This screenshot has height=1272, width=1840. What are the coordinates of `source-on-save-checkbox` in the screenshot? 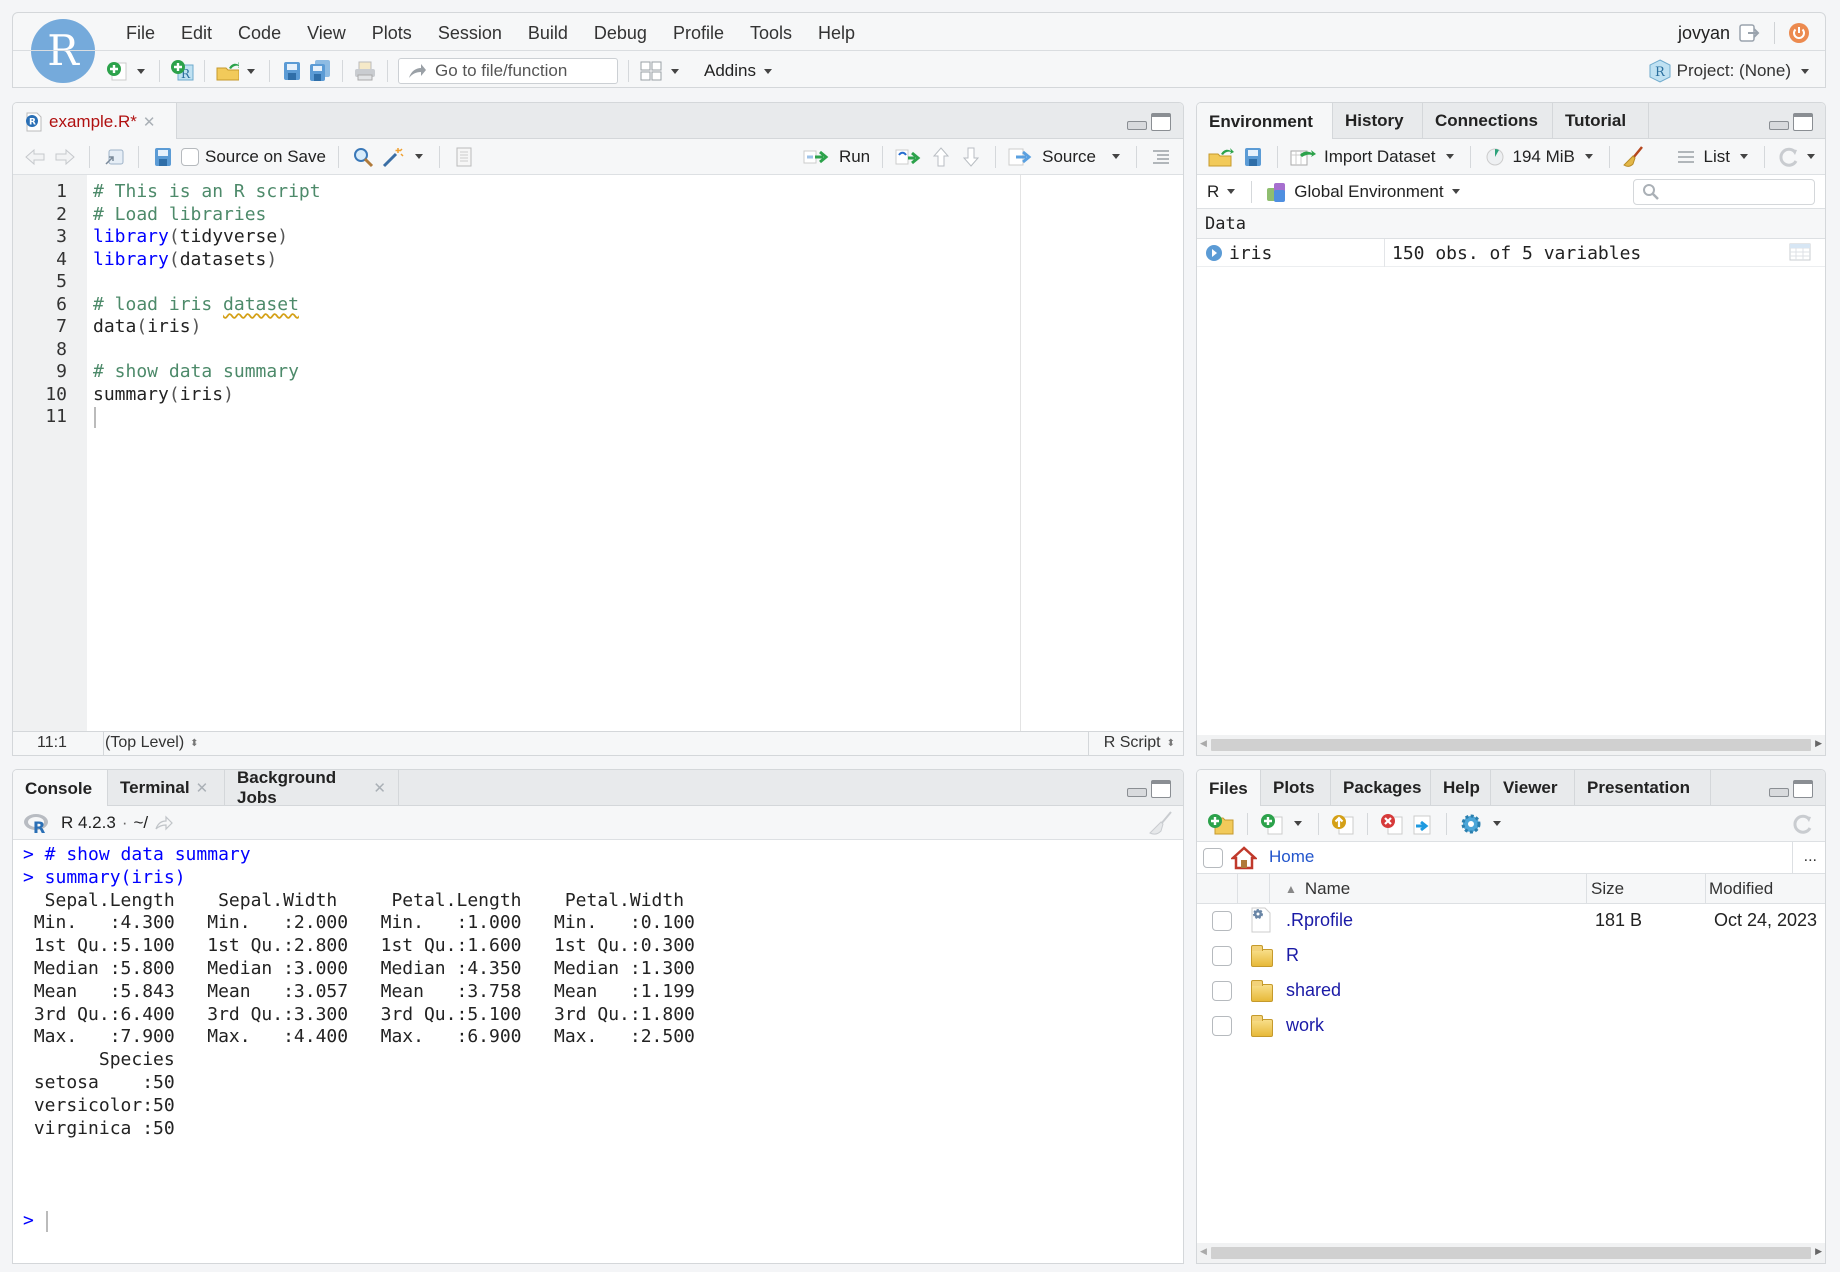 It's located at (190, 156).